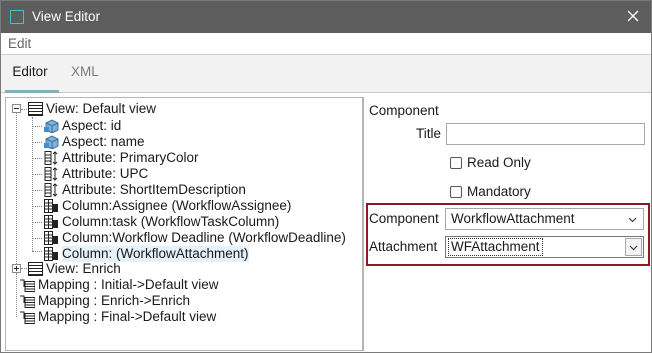 This screenshot has width=652, height=353. What do you see at coordinates (499, 191) in the screenshot?
I see `mandatory-label: Mandatory` at bounding box center [499, 191].